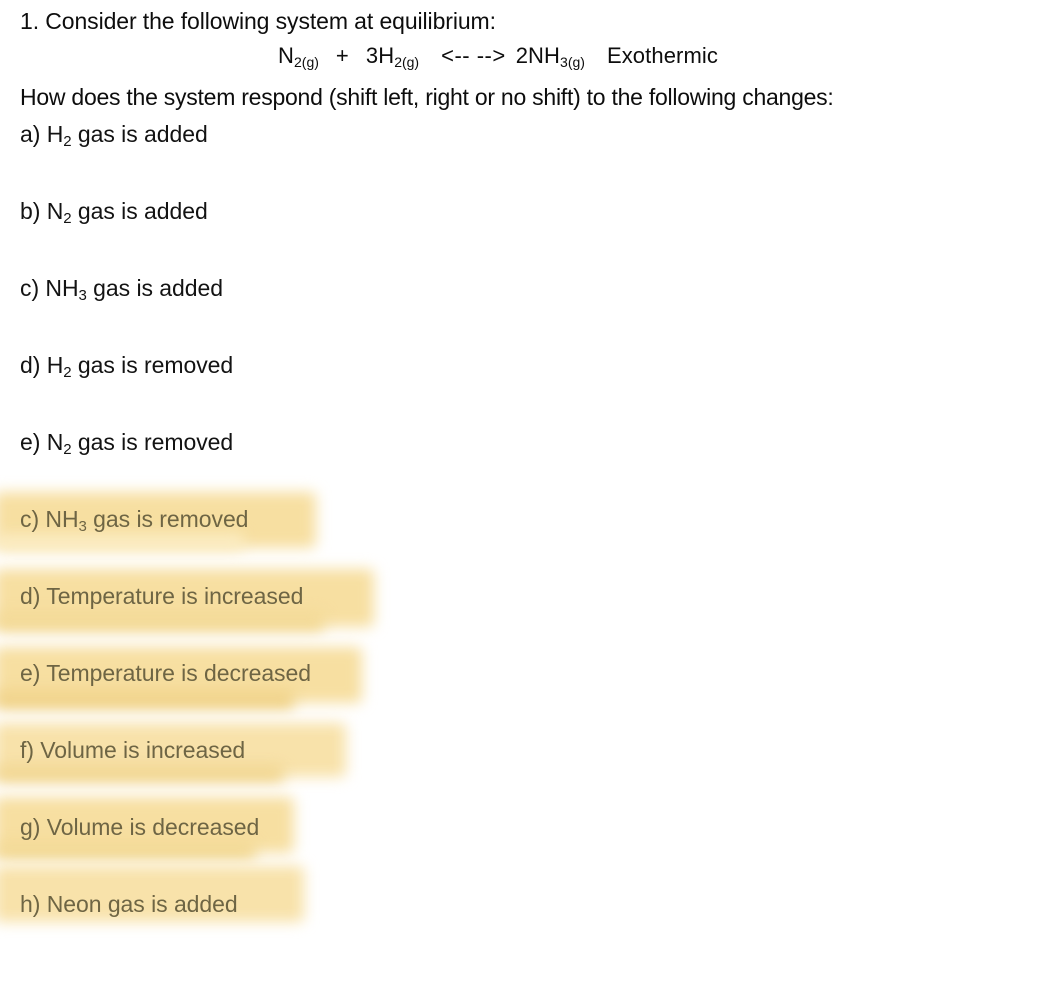  What do you see at coordinates (407, 61) in the screenshot?
I see `equation-reactant-2-state: 2(g)` at bounding box center [407, 61].